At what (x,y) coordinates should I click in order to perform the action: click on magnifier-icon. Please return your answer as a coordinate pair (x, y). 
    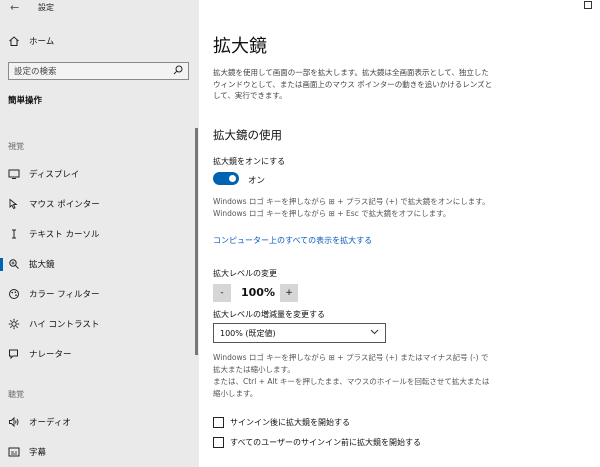
    Looking at the image, I should click on (14, 264).